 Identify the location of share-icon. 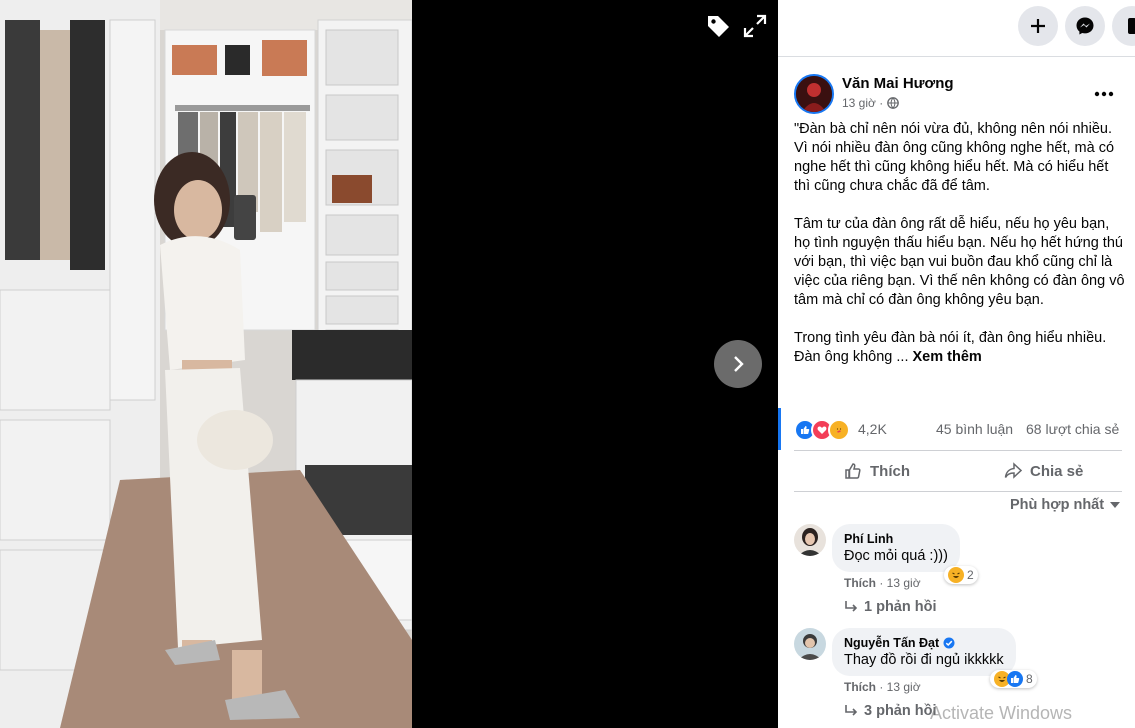
(1013, 470).